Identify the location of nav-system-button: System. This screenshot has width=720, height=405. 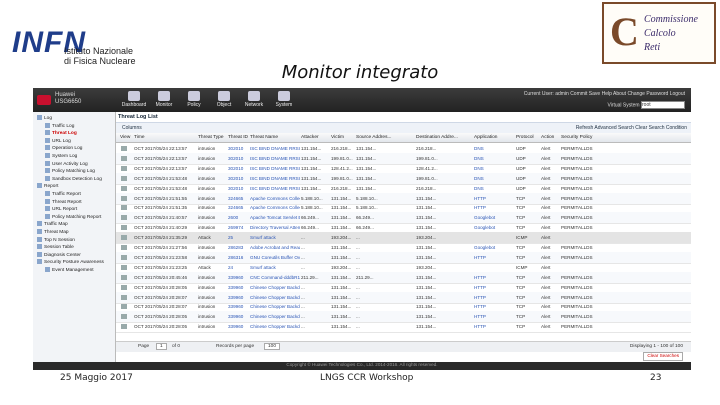
(284, 99).